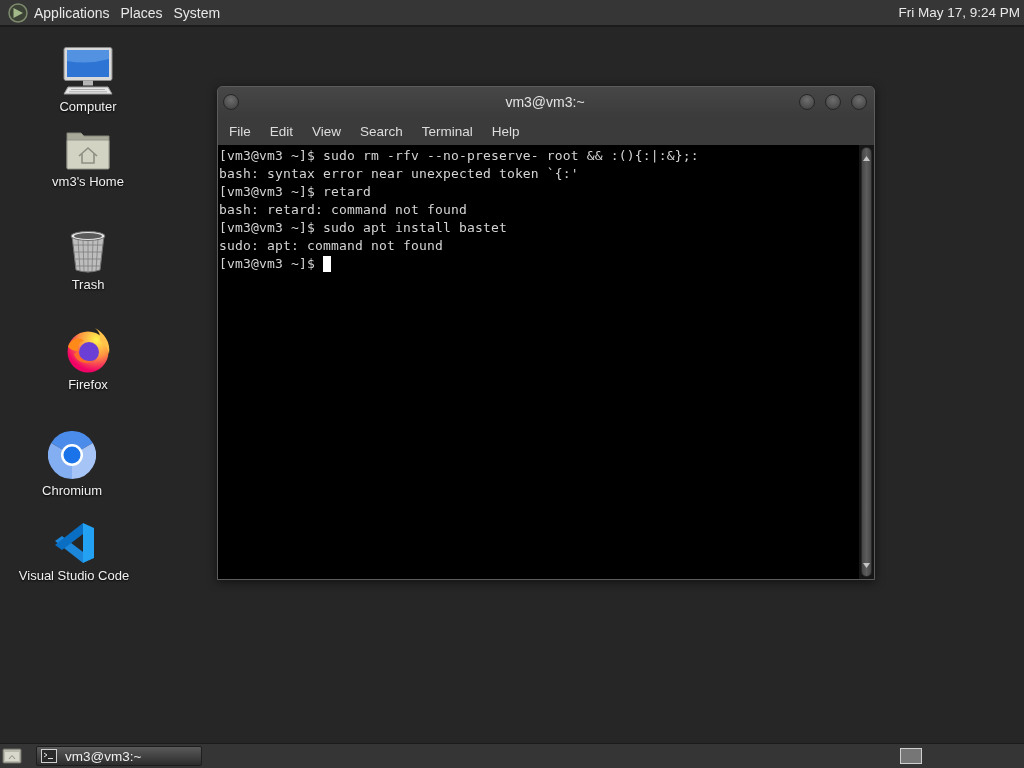 Image resolution: width=1024 pixels, height=768 pixels. What do you see at coordinates (74, 543) in the screenshot?
I see `folded-ribbon-icon` at bounding box center [74, 543].